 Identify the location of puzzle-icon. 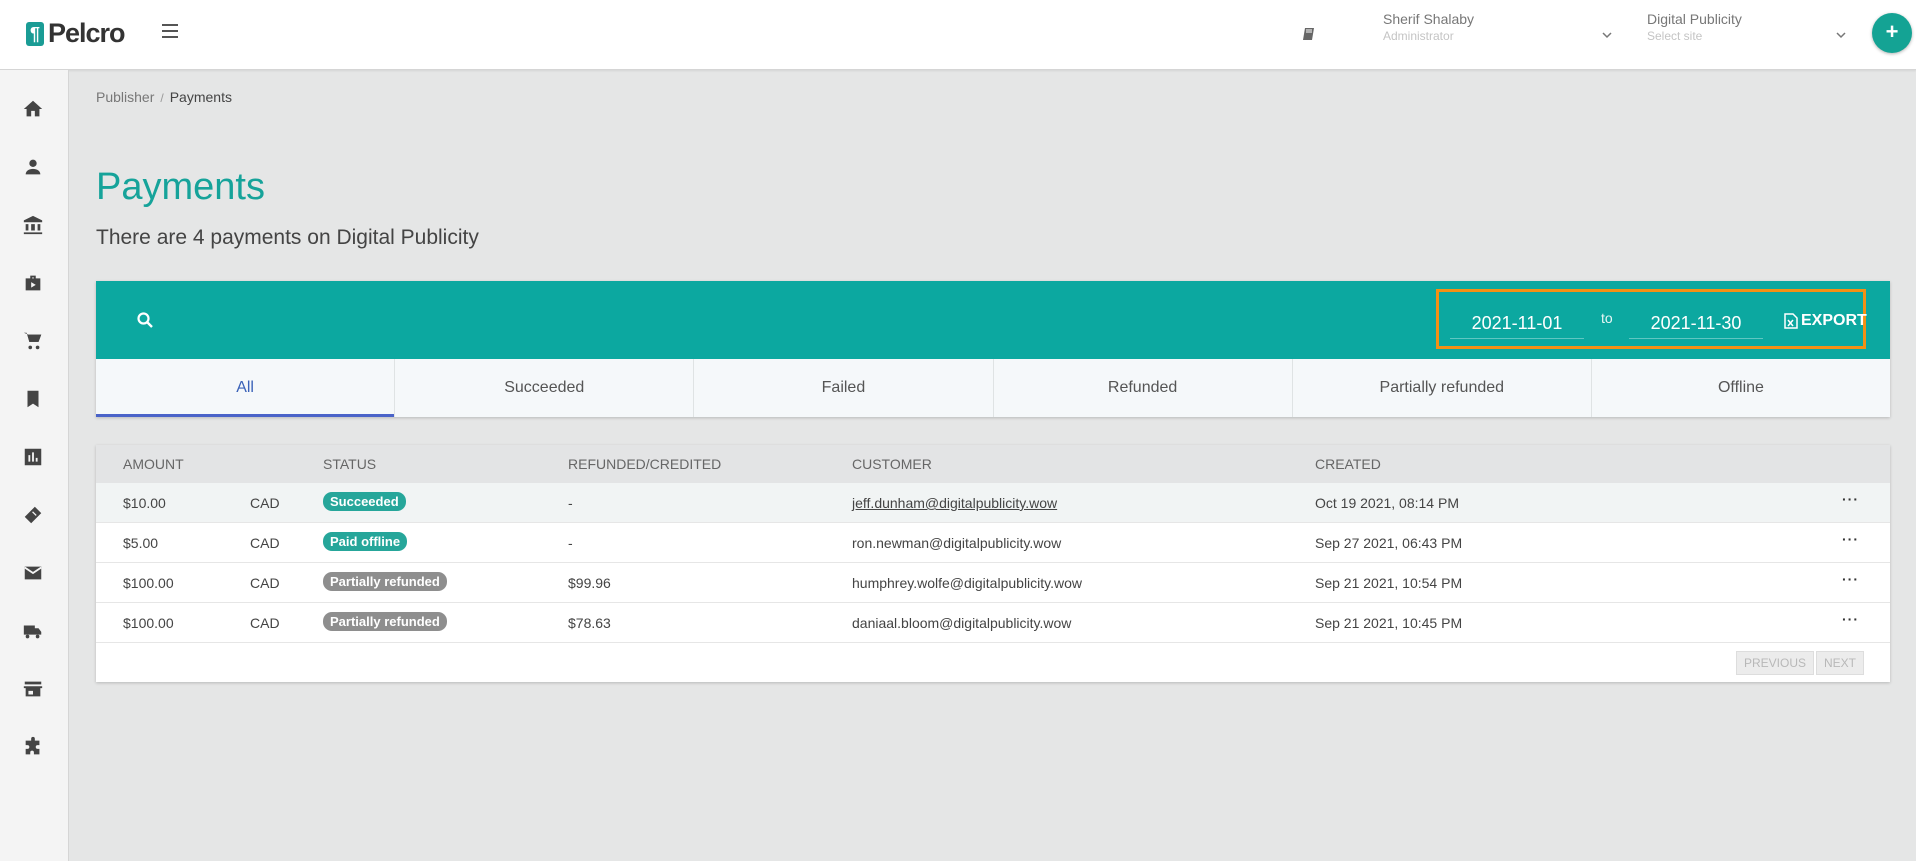
(33, 747).